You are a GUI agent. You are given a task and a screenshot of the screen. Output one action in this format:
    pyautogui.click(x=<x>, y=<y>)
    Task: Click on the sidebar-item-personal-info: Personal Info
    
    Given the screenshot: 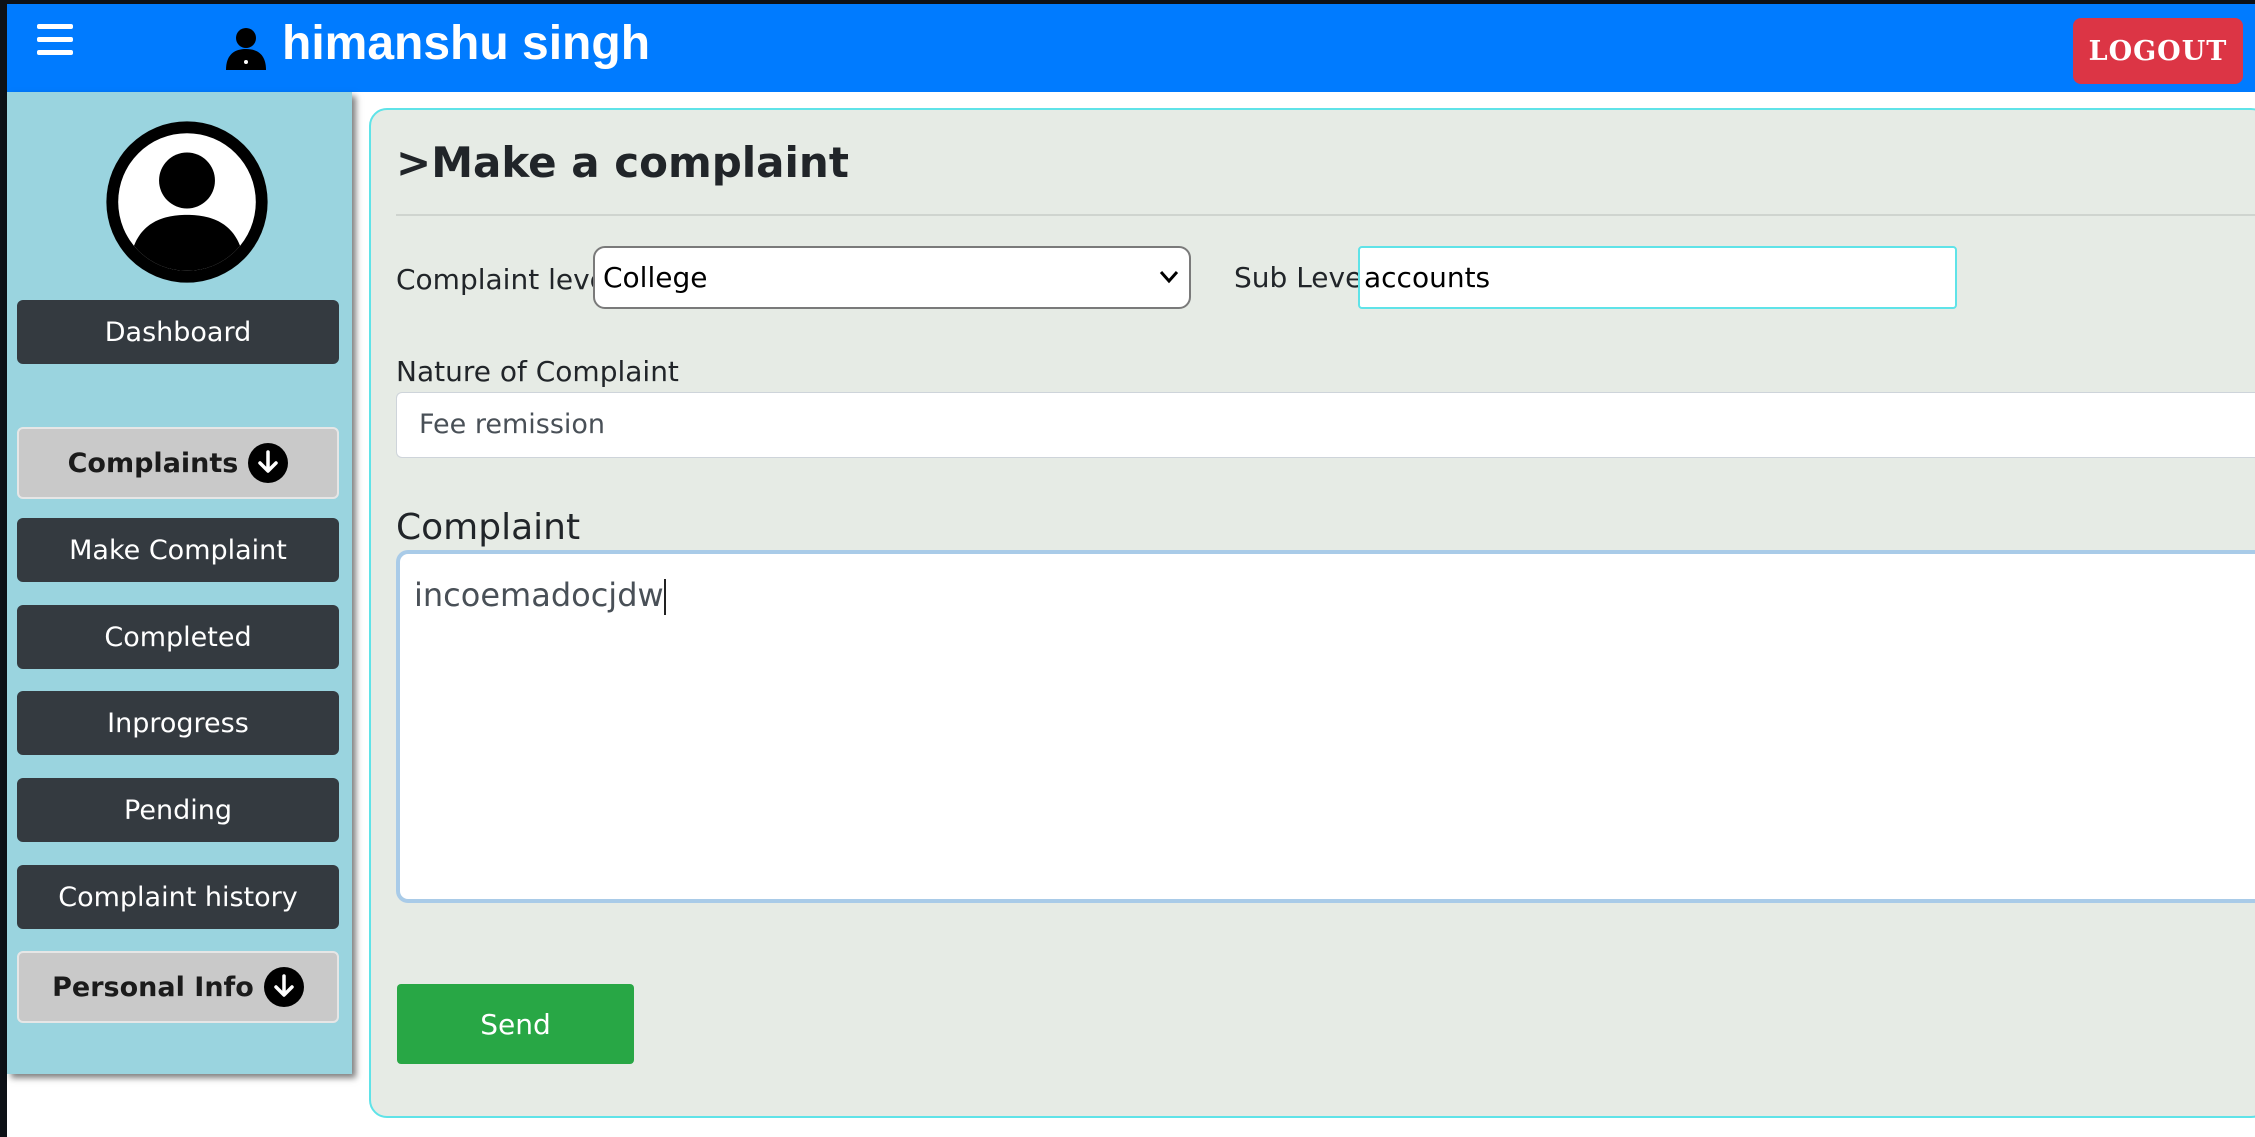 What is the action you would take?
    pyautogui.click(x=178, y=987)
    